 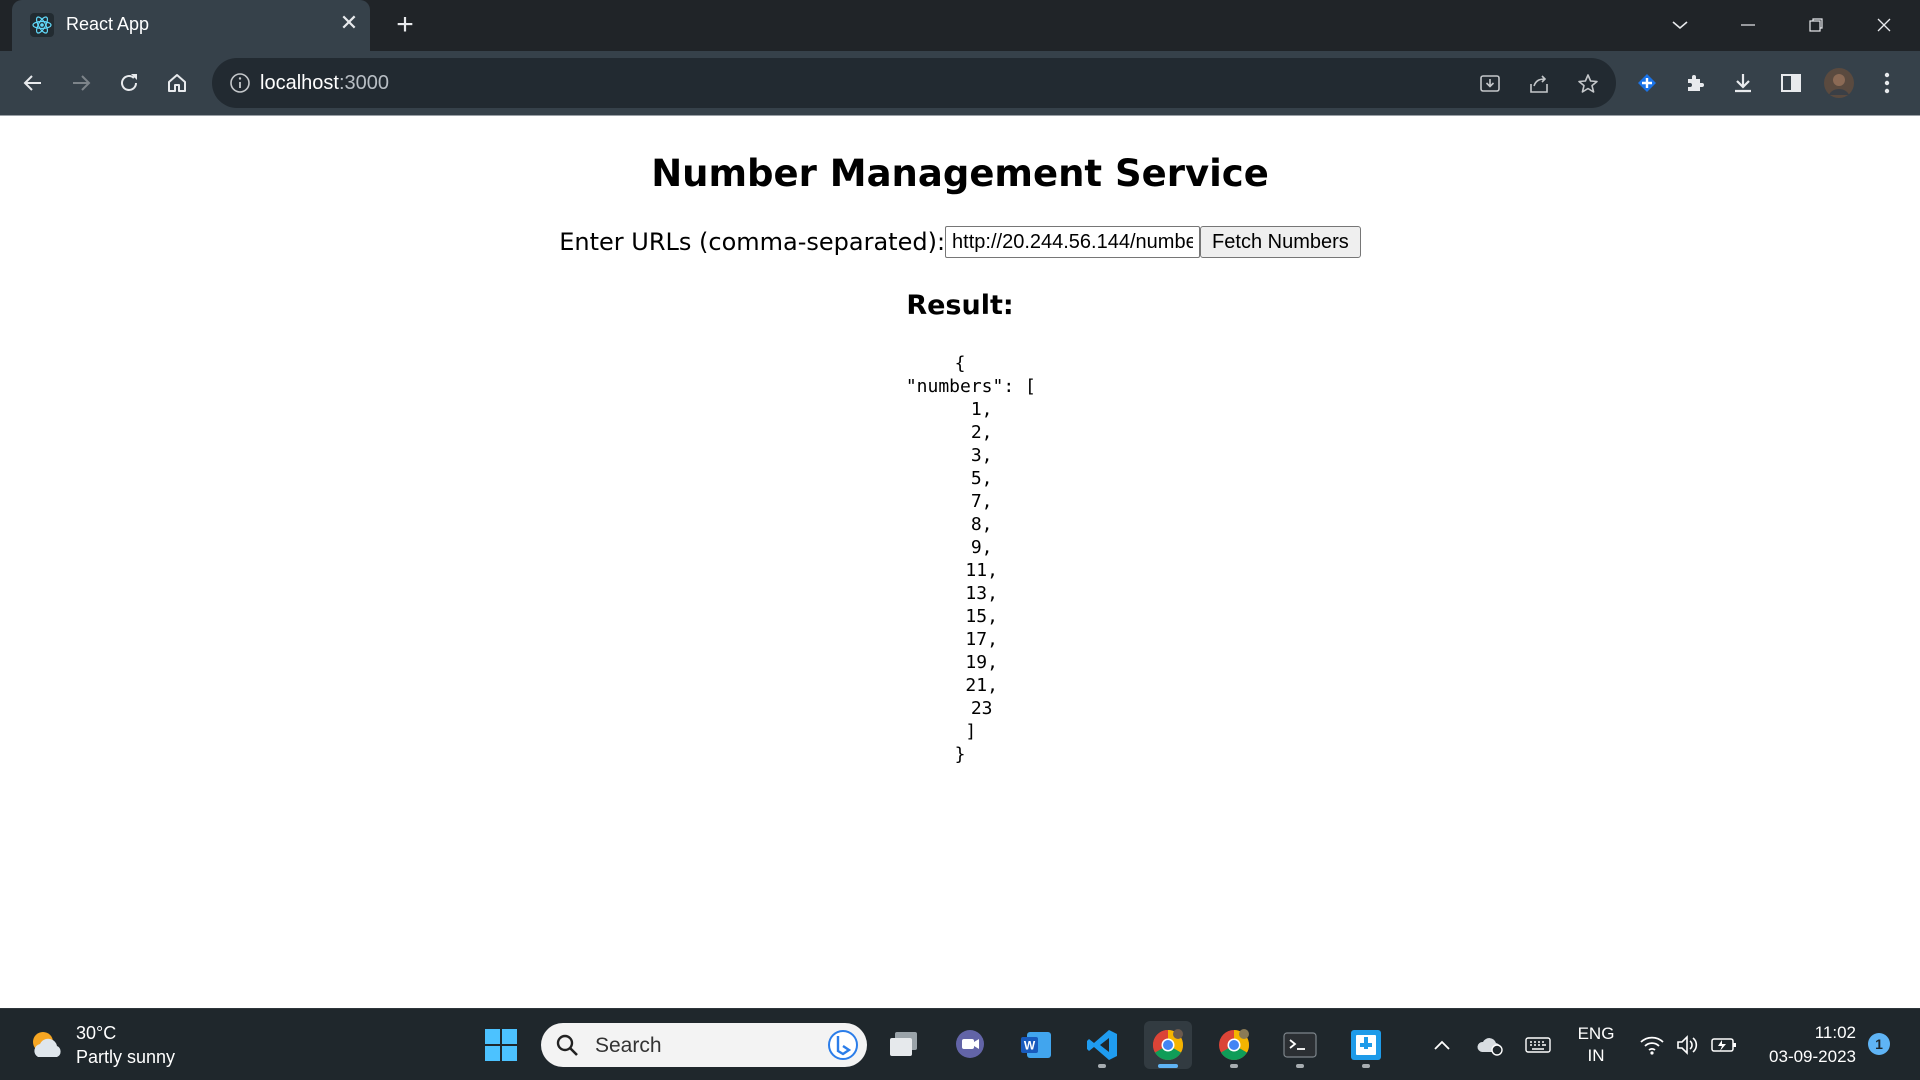 What do you see at coordinates (108, 24) in the screenshot?
I see `tab-title: React App` at bounding box center [108, 24].